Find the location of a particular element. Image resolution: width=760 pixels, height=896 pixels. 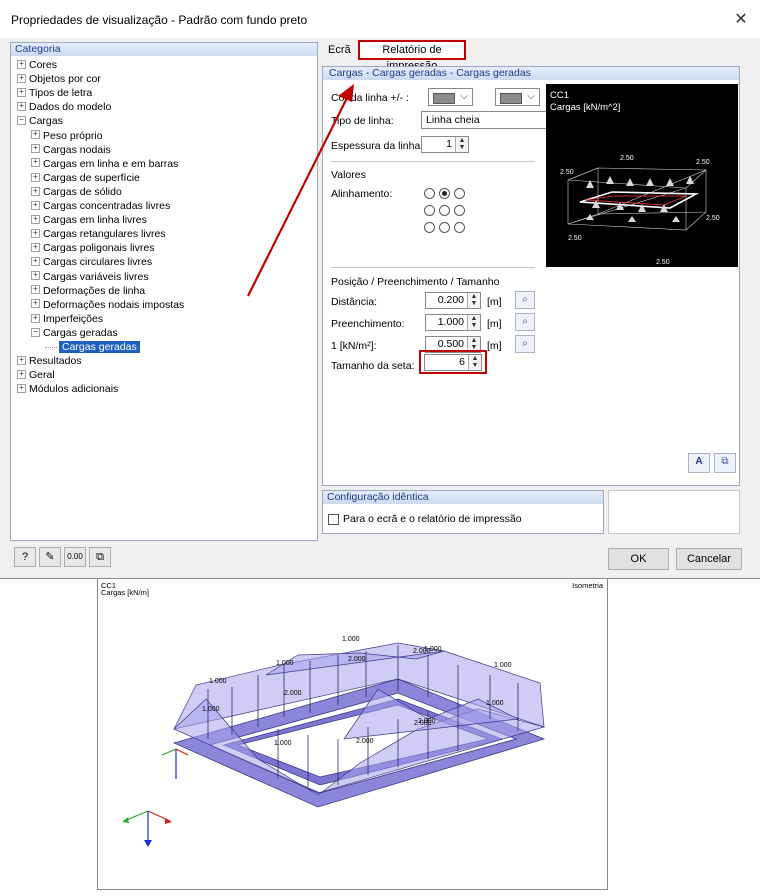

annotation-arrow-icon is located at coordinates (300, 190).